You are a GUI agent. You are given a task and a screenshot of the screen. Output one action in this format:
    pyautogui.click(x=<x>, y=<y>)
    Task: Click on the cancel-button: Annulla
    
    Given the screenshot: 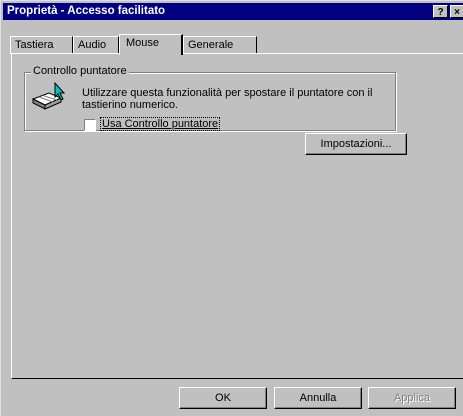 What is the action you would take?
    pyautogui.click(x=318, y=398)
    